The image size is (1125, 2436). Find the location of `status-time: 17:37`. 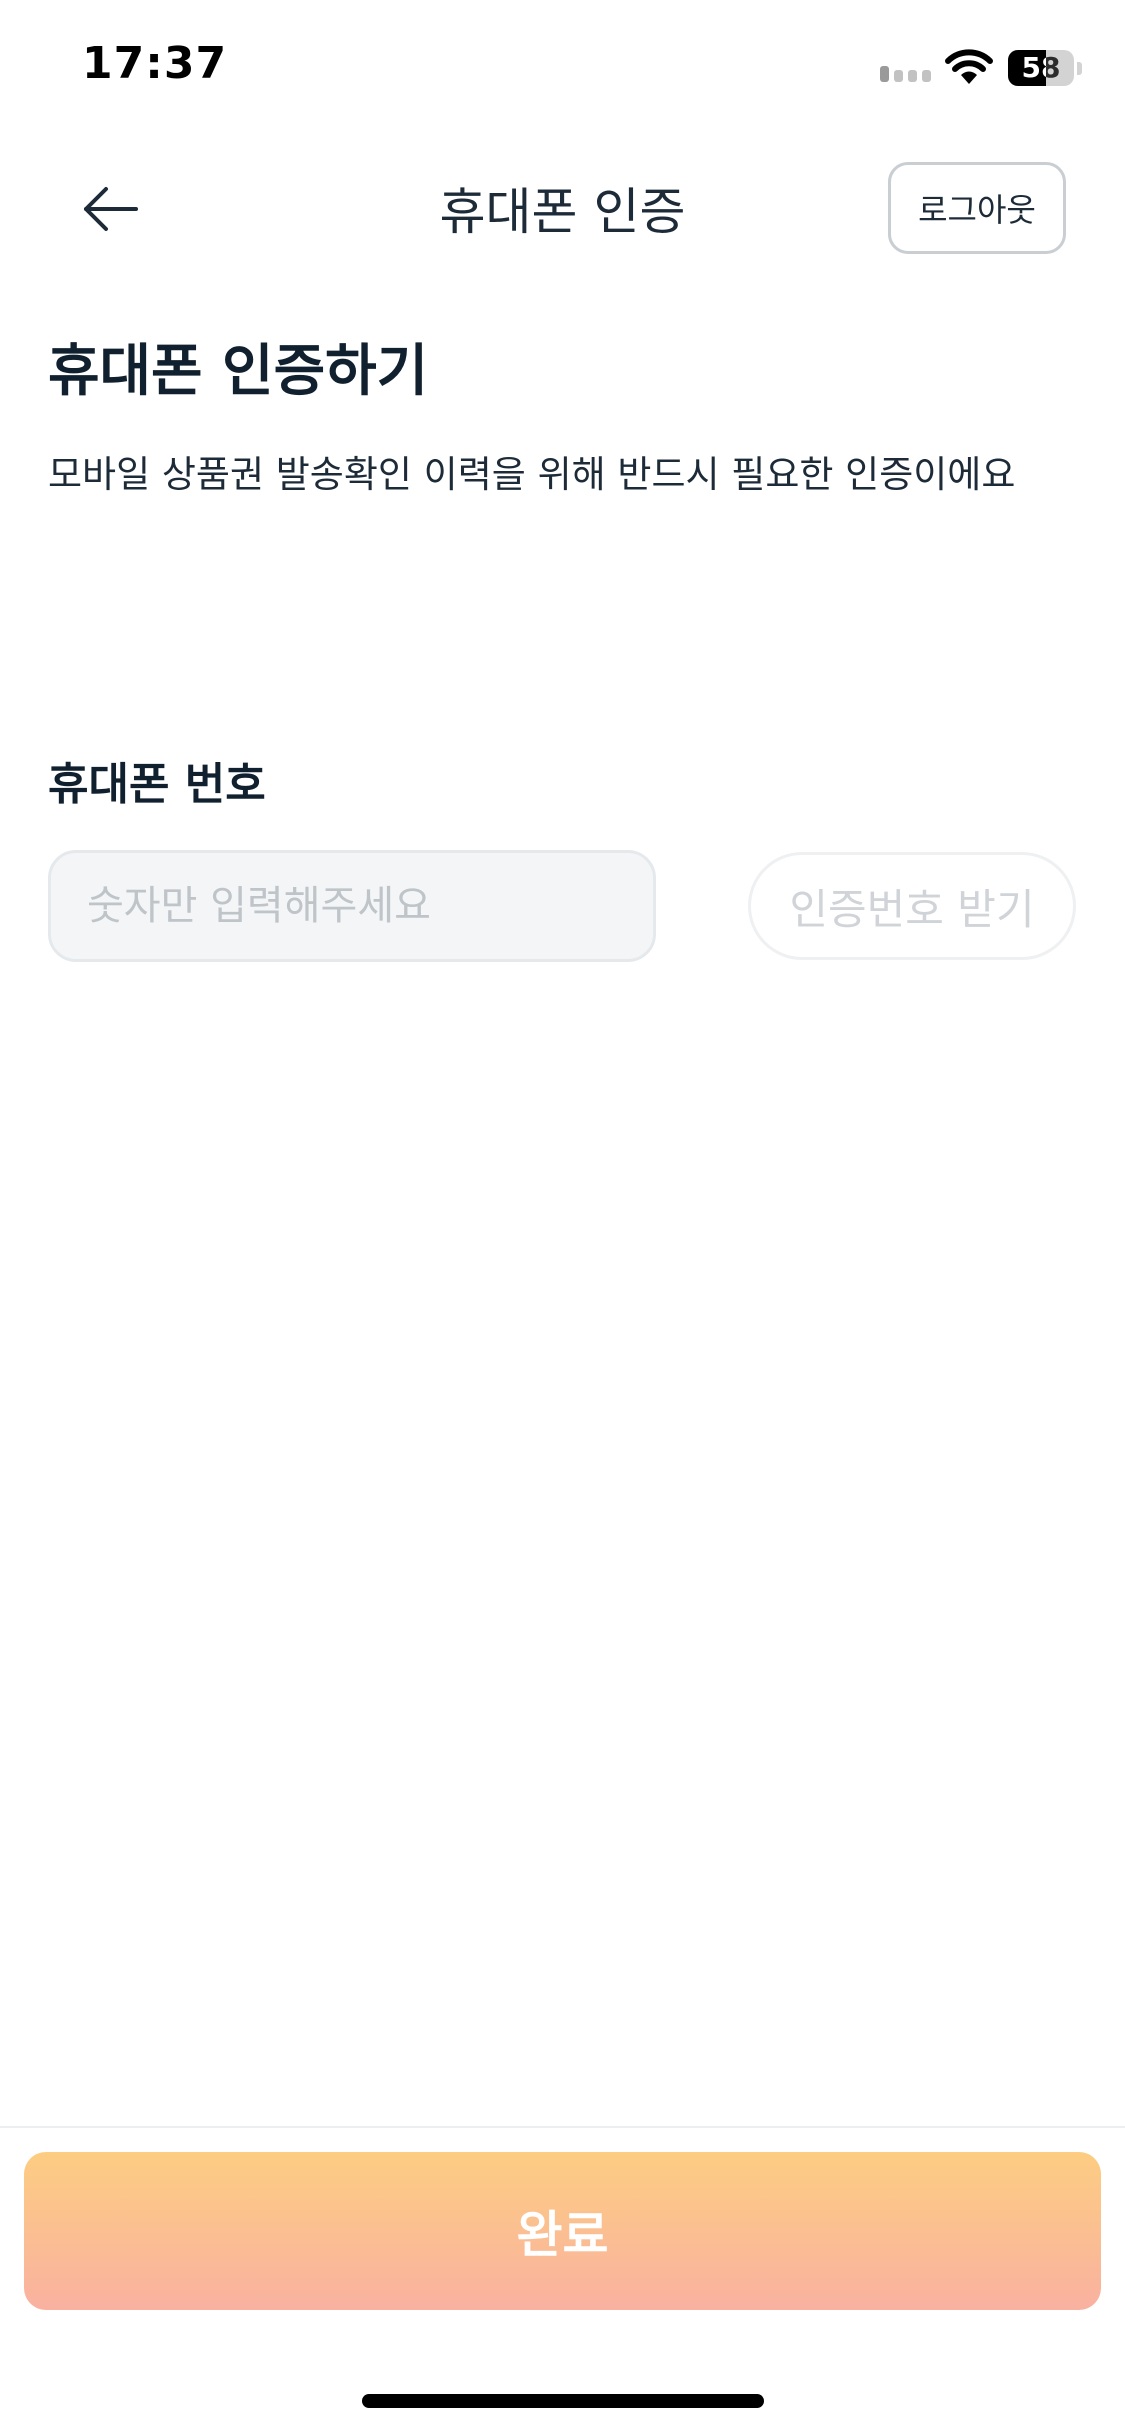

status-time: 17:37 is located at coordinates (155, 63).